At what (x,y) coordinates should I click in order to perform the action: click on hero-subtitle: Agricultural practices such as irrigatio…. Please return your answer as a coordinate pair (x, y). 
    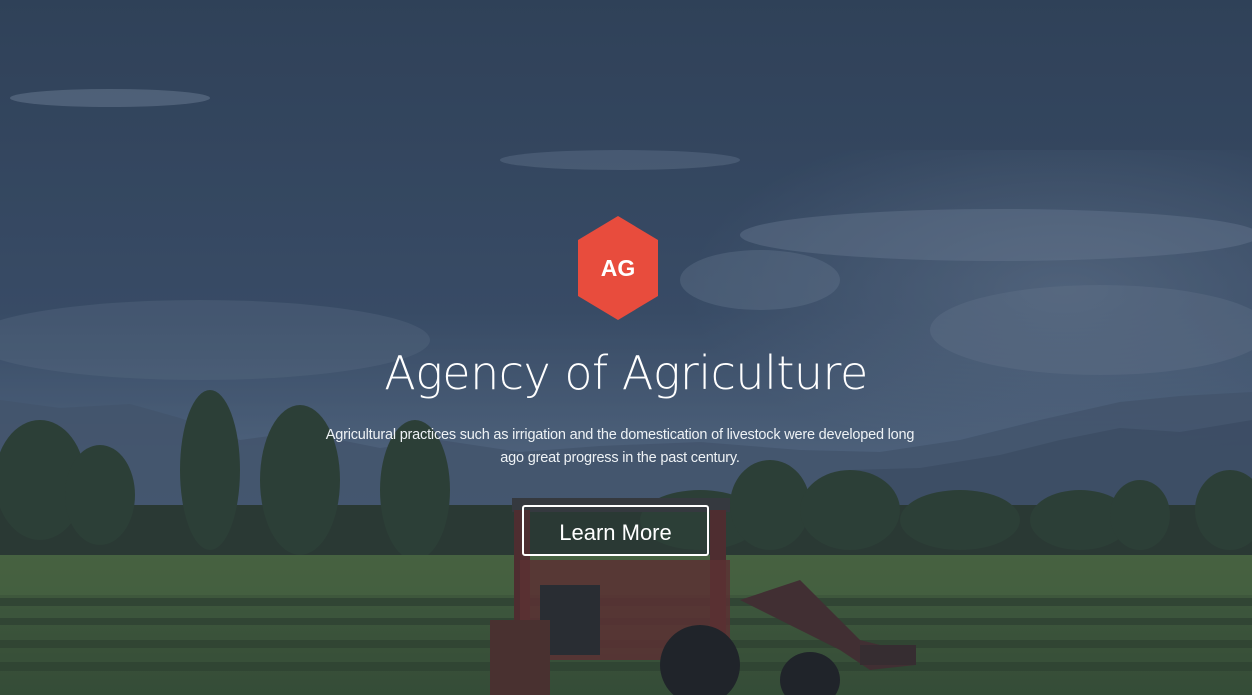
    Looking at the image, I should click on (620, 446).